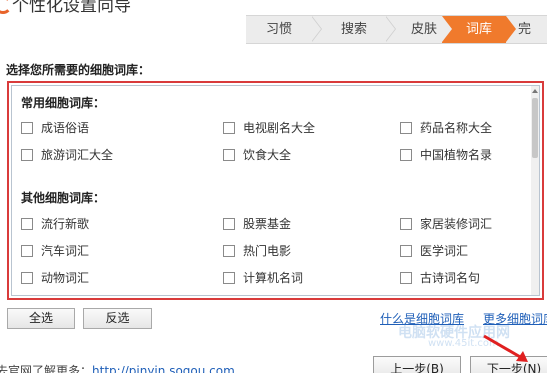 The height and width of the screenshot is (373, 547). What do you see at coordinates (267, 155) in the screenshot?
I see `option-label: 饮食大全` at bounding box center [267, 155].